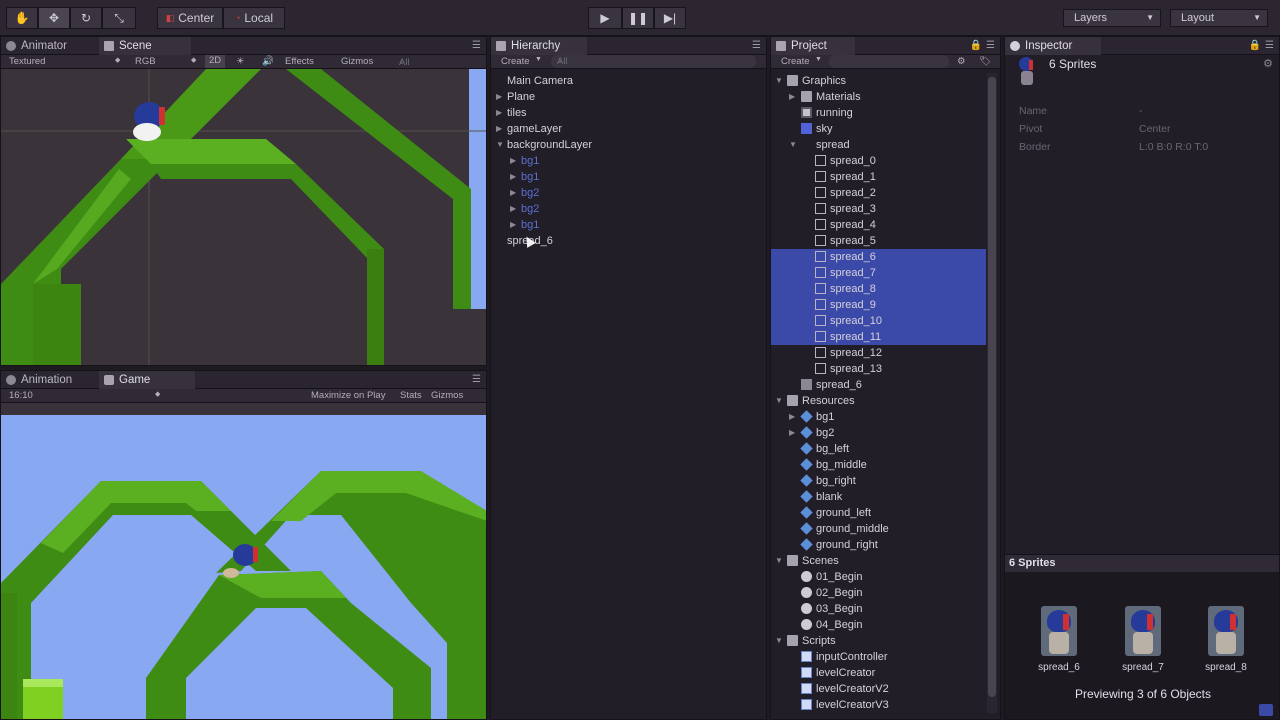 This screenshot has width=1280, height=720. What do you see at coordinates (1141, 111) in the screenshot?
I see `field-name-value: -` at bounding box center [1141, 111].